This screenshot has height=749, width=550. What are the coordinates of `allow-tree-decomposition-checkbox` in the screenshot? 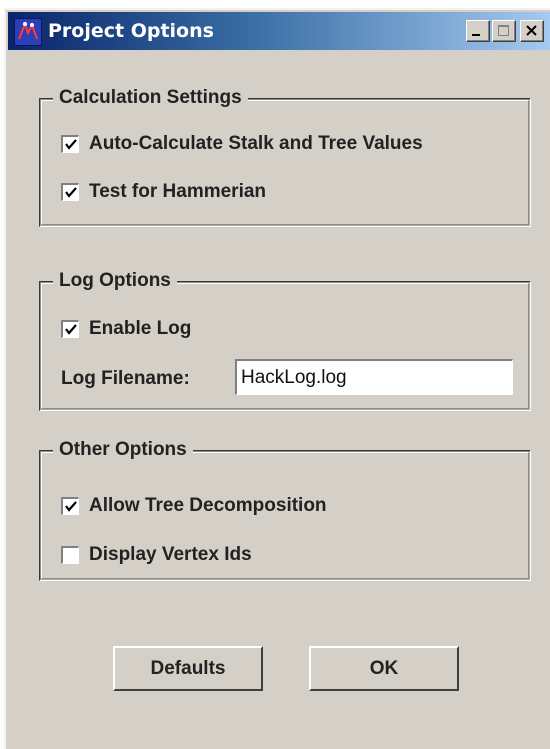 It's located at (70, 506).